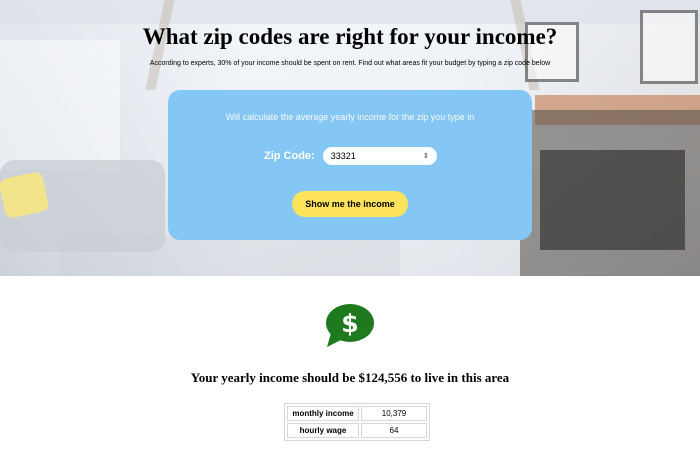  Describe the element at coordinates (394, 413) in the screenshot. I see `monthly-income-value: 10,379` at that location.